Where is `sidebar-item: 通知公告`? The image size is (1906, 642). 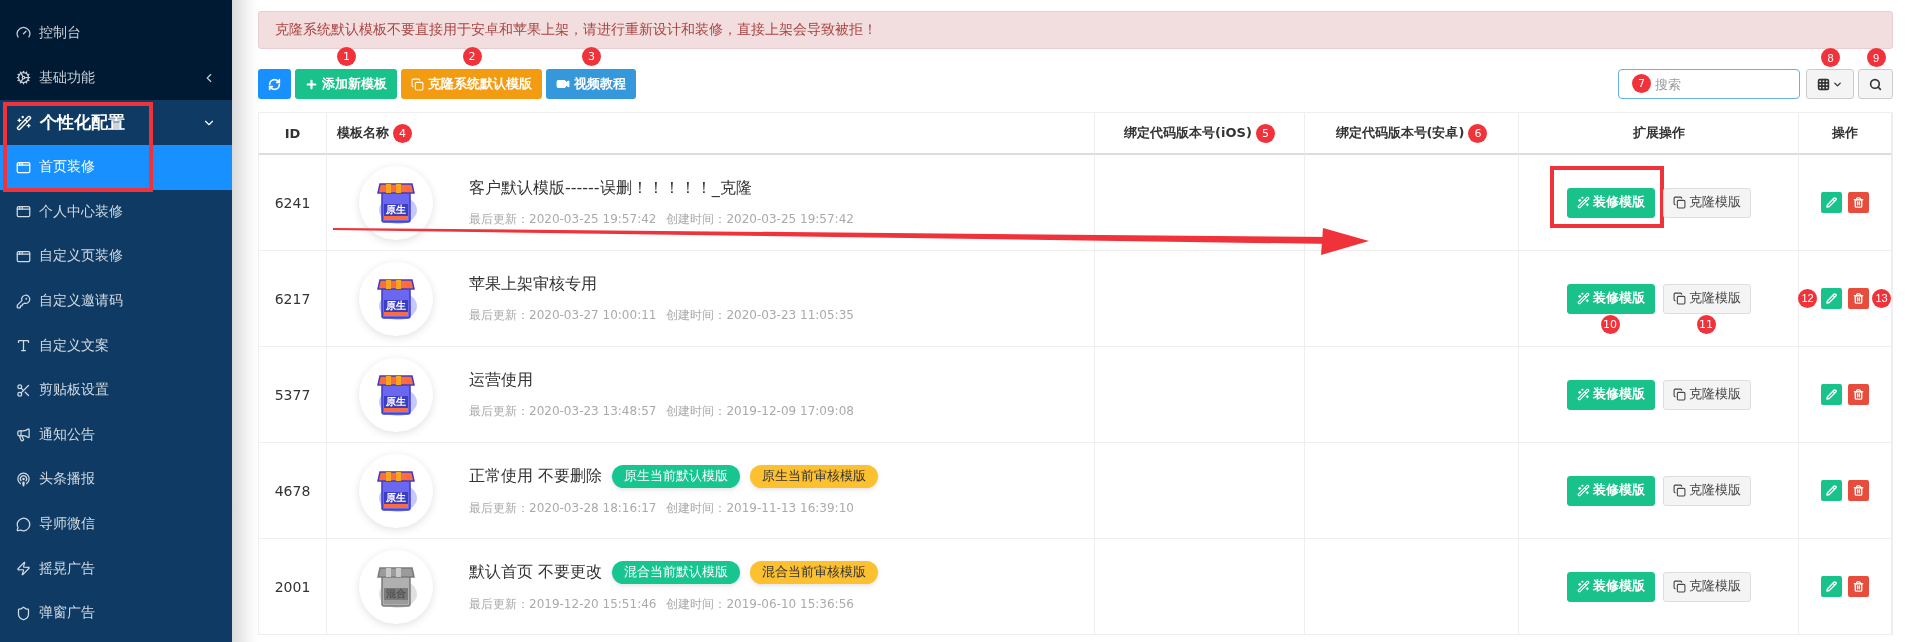
sidebar-item: 通知公告 is located at coordinates (116, 435).